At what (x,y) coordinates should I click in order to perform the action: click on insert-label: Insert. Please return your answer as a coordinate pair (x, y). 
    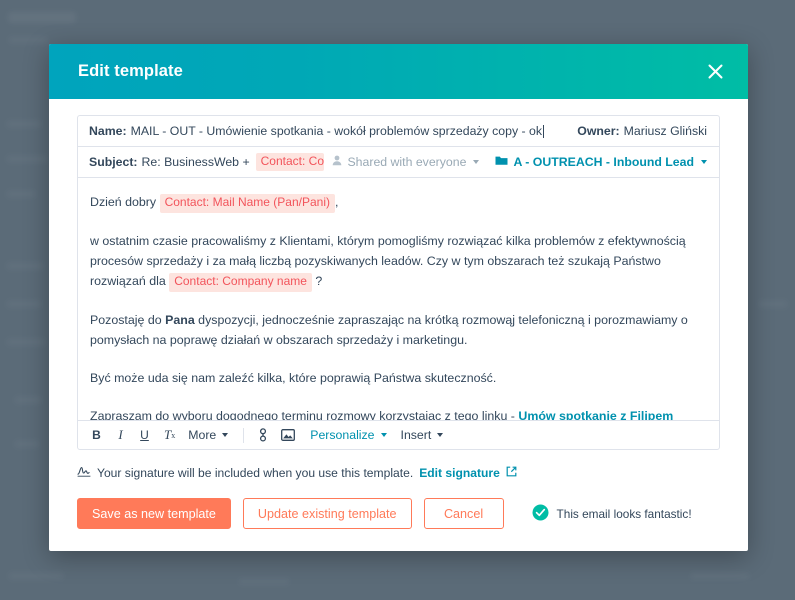
    Looking at the image, I should click on (416, 435).